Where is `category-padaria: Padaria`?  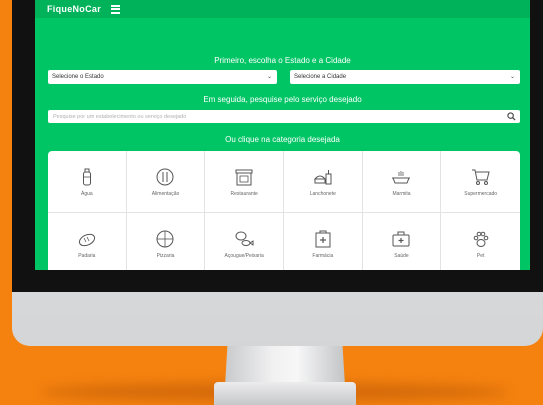
category-padaria: Padaria is located at coordinates (87, 241).